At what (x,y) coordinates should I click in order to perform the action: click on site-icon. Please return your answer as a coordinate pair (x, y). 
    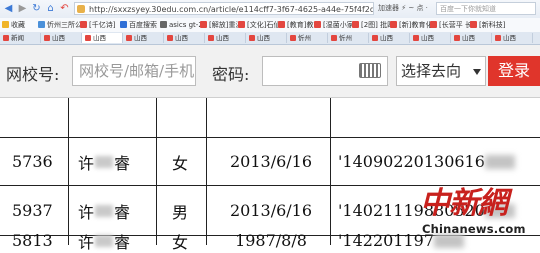
    Looking at the image, I should click on (81, 9).